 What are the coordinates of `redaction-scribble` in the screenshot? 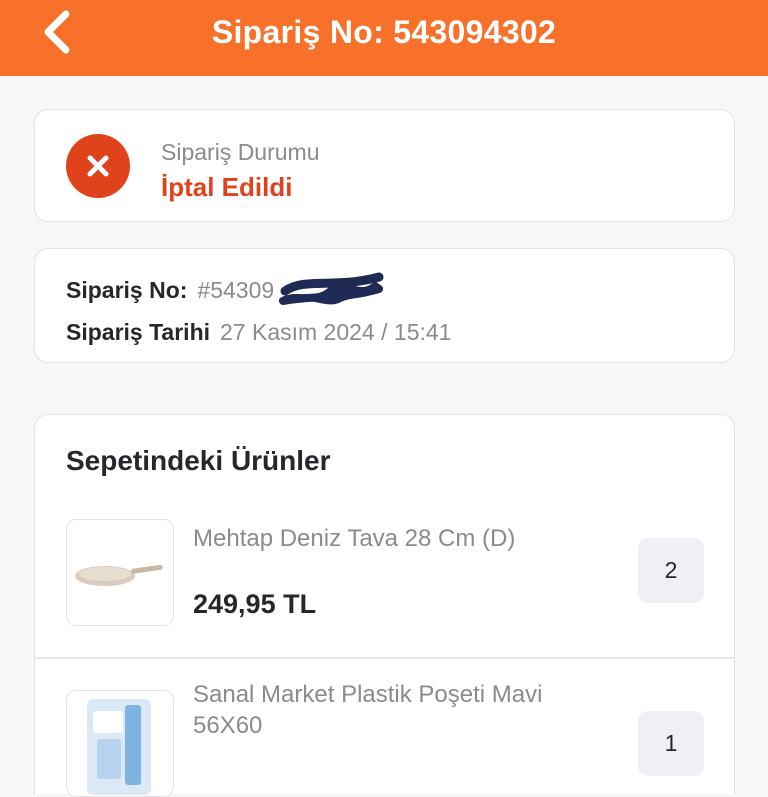 It's located at (331, 288).